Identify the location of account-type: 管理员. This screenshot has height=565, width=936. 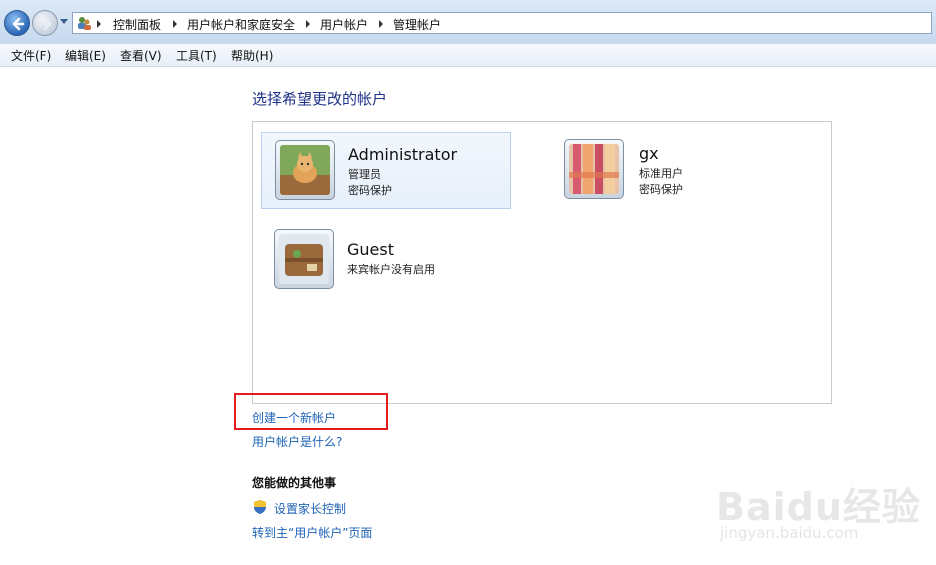
(364, 174).